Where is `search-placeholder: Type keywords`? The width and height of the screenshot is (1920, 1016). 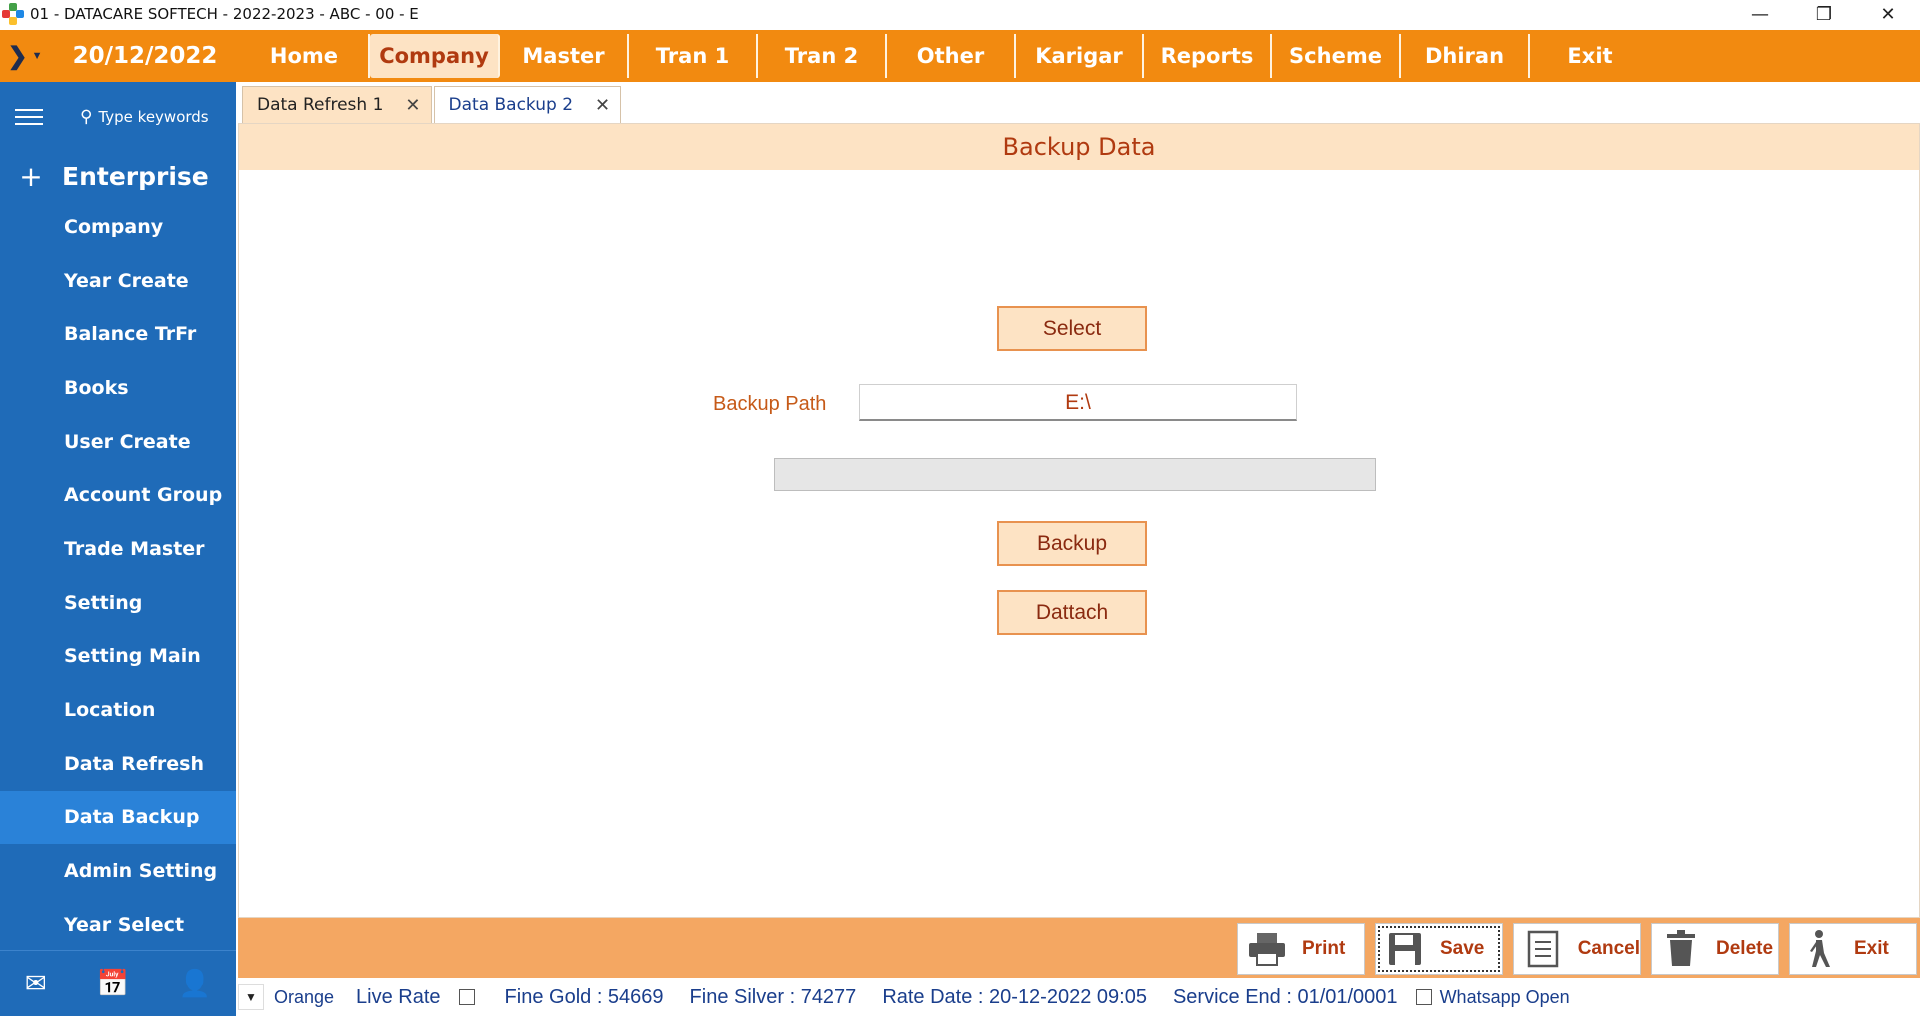 search-placeholder: Type keywords is located at coordinates (153, 117).